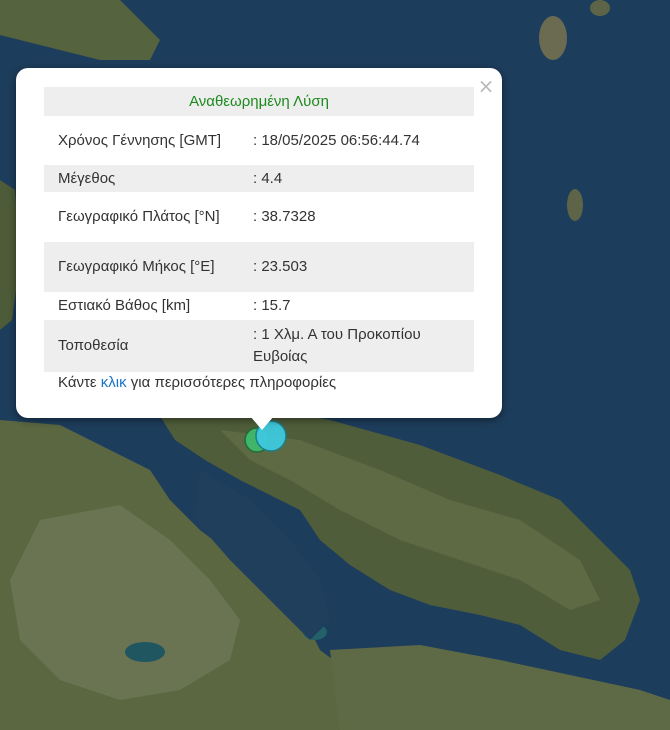 The height and width of the screenshot is (730, 670). I want to click on label-magnitude: Μέγεθος, so click(146, 178).